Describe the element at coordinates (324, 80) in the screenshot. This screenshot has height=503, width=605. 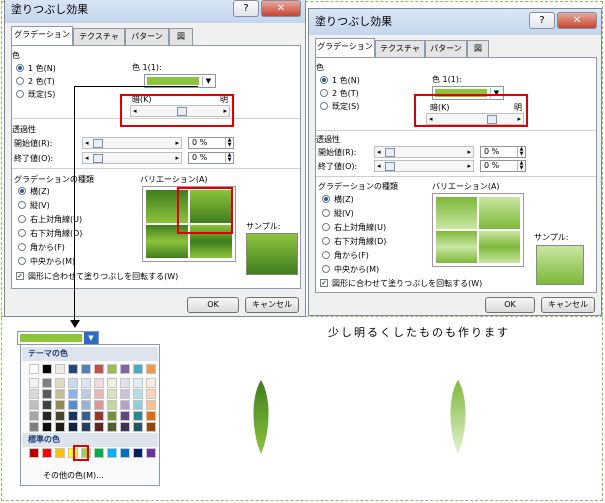
I see `radio-one-color` at that location.